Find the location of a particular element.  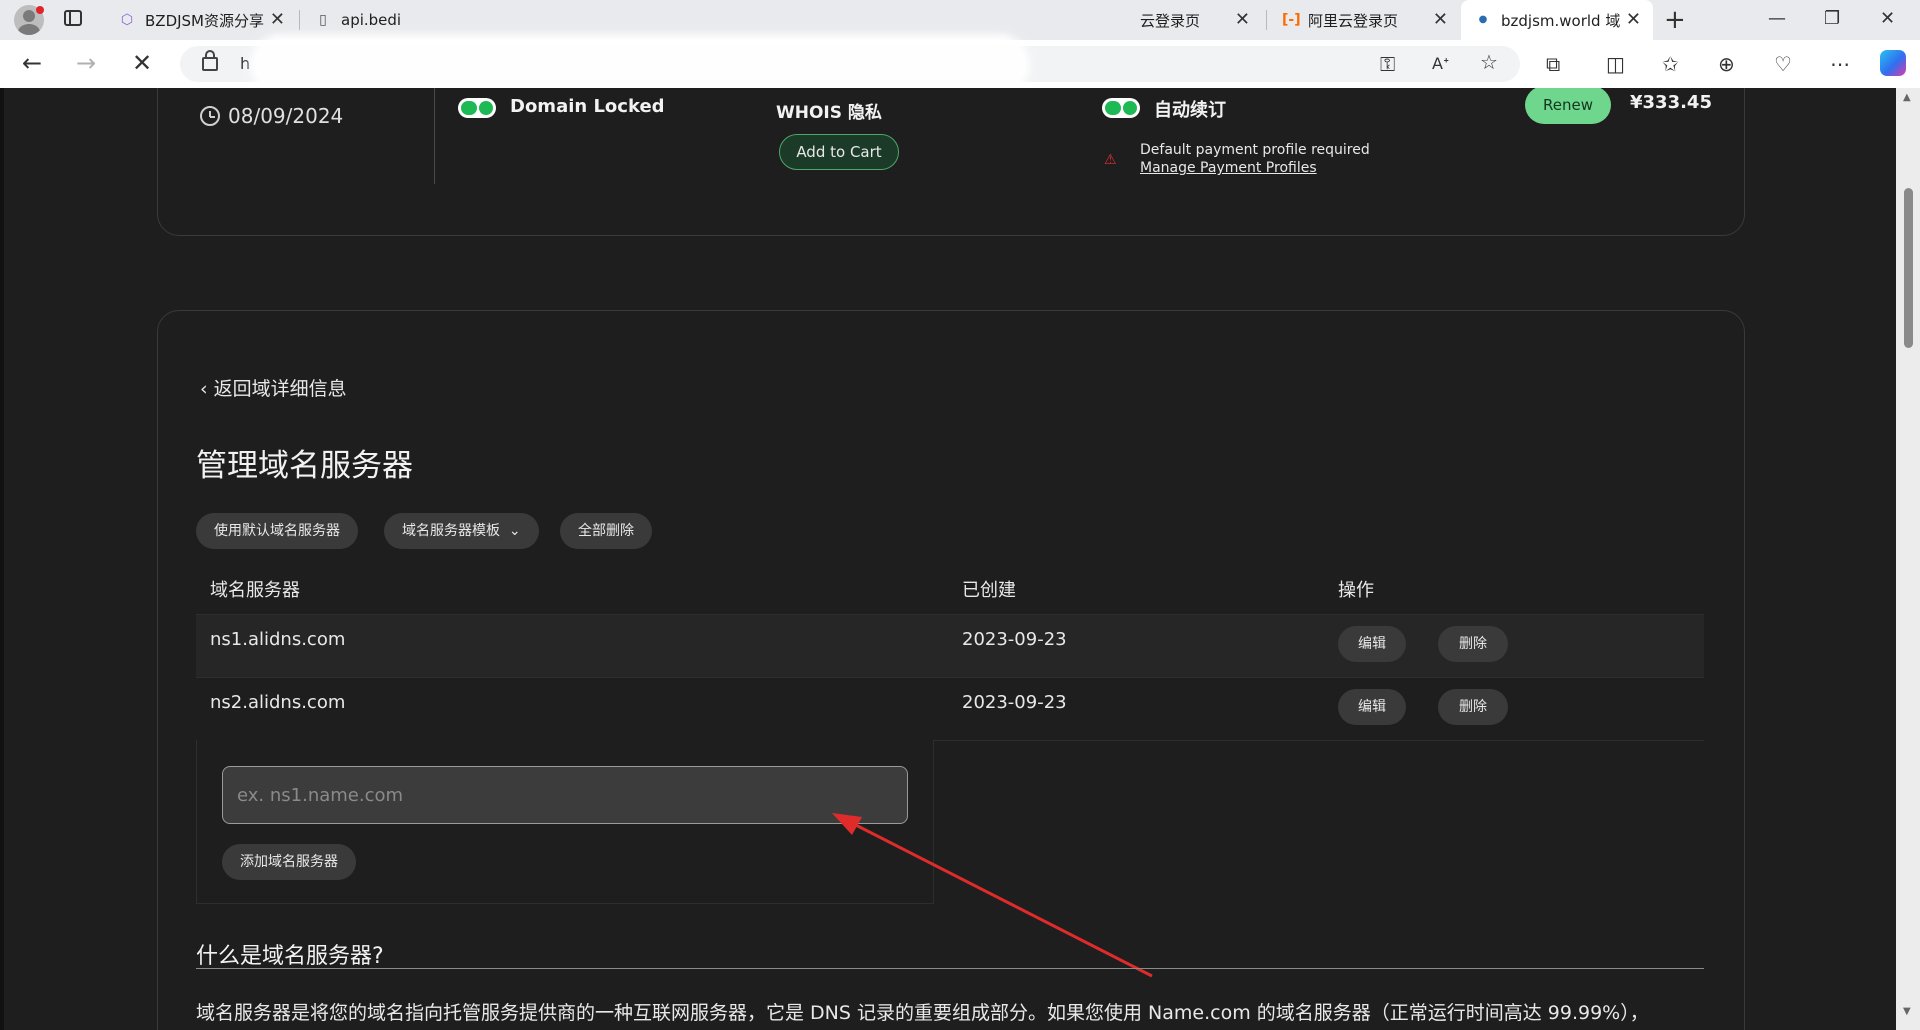

redaction-scribble is located at coordinates (640, 65).